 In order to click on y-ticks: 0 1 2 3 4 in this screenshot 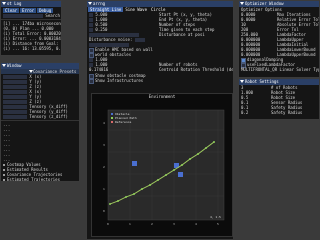, I will do `click(104, 167)`.